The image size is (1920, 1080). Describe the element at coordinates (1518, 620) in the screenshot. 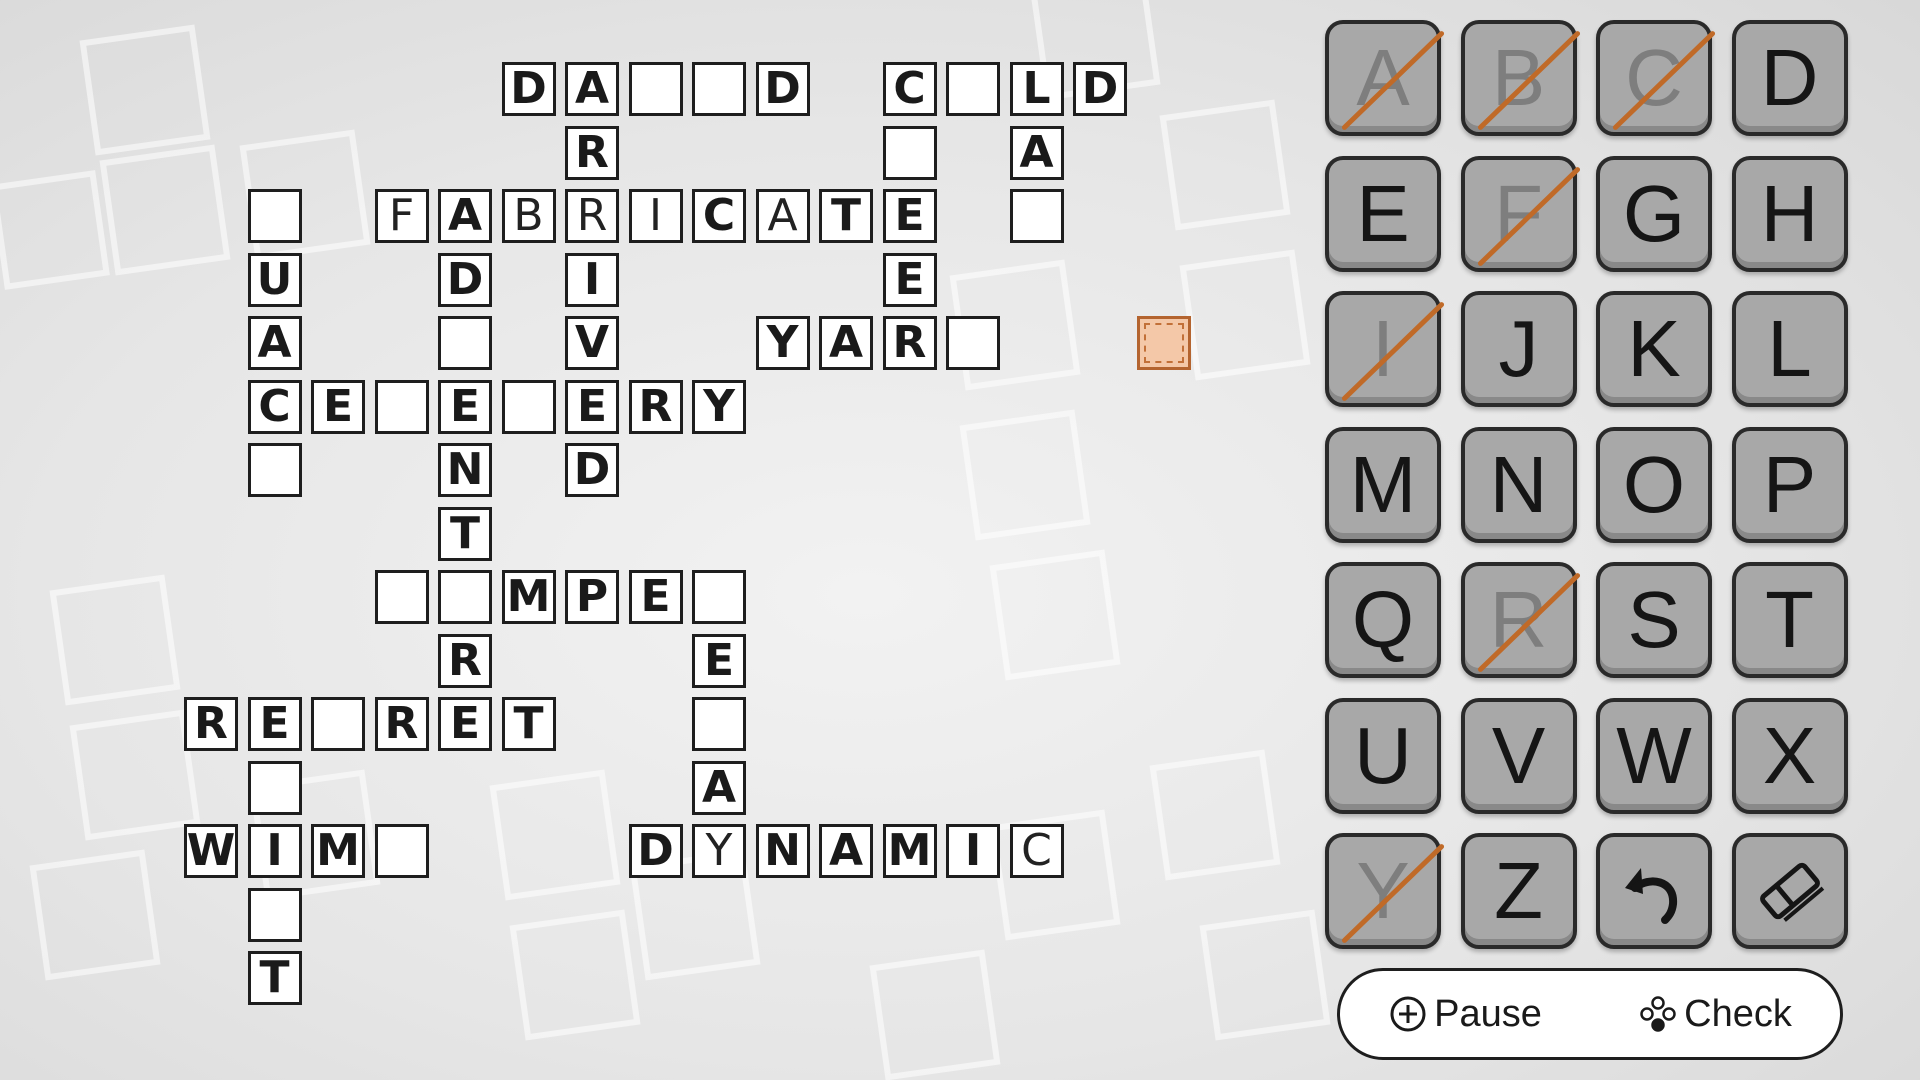

I see `key-r: R` at that location.